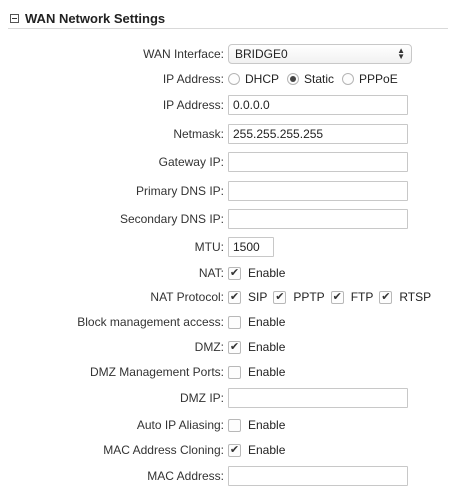  I want to click on dmz-row: DMZ: ✔ Enable, so click(230, 347).